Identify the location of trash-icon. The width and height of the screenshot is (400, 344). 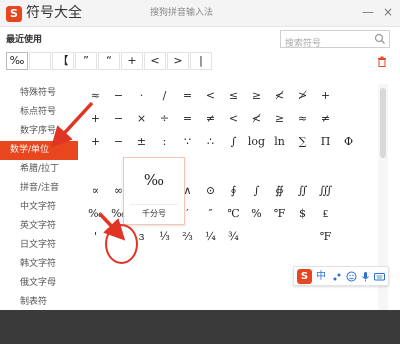
(382, 61).